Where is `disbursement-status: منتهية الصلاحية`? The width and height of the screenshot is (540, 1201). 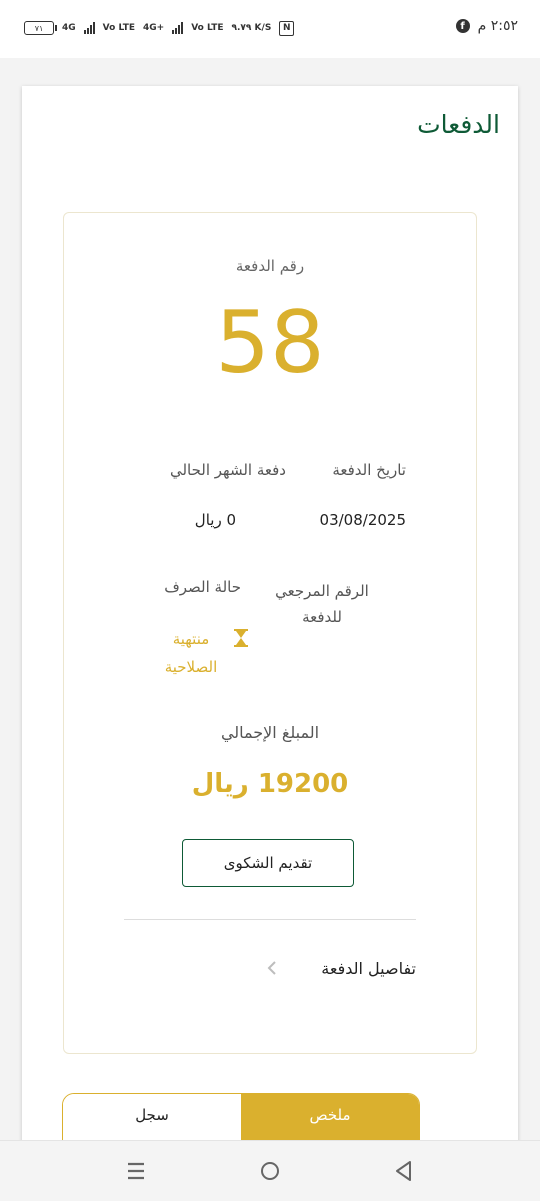 disbursement-status: منتهية الصلاحية is located at coordinates (199, 653).